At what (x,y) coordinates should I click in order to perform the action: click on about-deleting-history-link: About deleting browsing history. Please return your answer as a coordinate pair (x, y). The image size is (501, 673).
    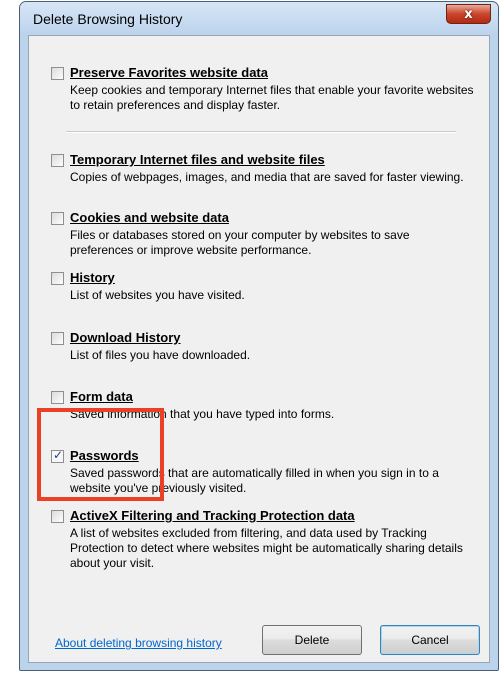
    Looking at the image, I should click on (138, 643).